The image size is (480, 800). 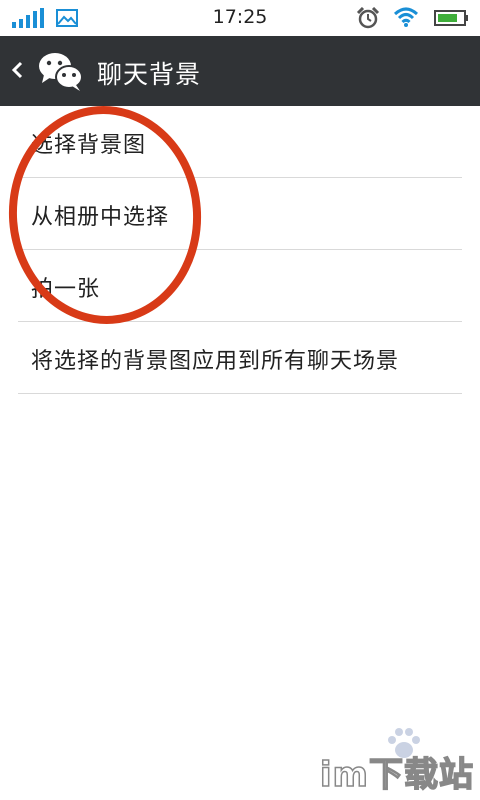 I want to click on list-item-apply-to-all-chats: 将选择的背景图应用到所有聊天场景, so click(x=240, y=358).